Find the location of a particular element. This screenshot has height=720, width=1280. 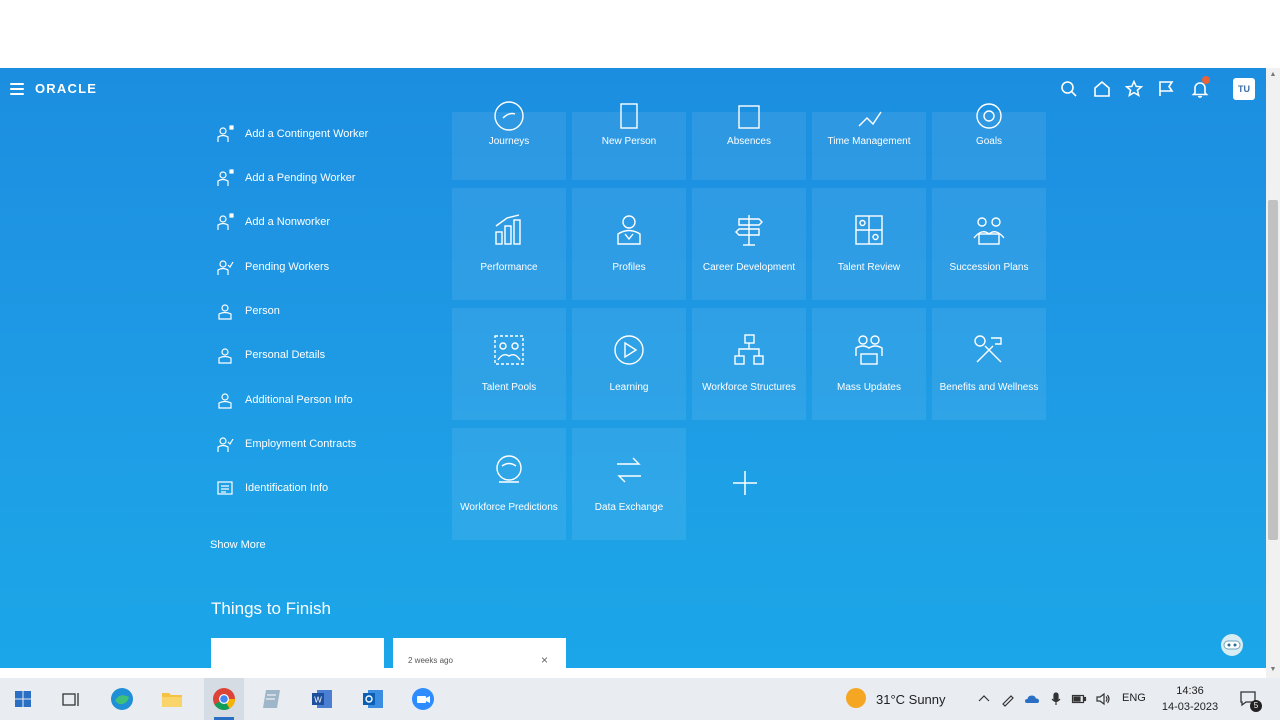

id-card-icon is located at coordinates (225, 488).